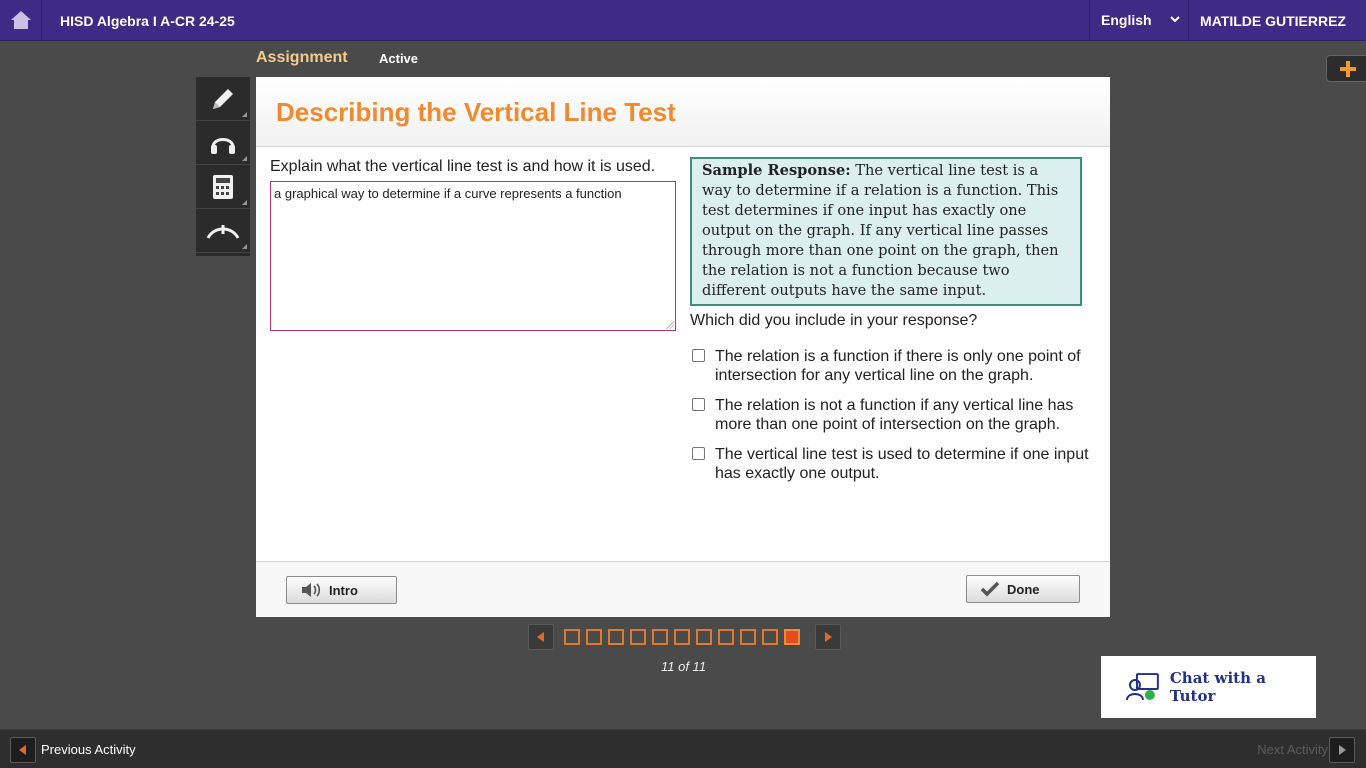 This screenshot has height=768, width=1366. What do you see at coordinates (476, 112) in the screenshot?
I see `activity-title: Describing the Vertical Line Test` at bounding box center [476, 112].